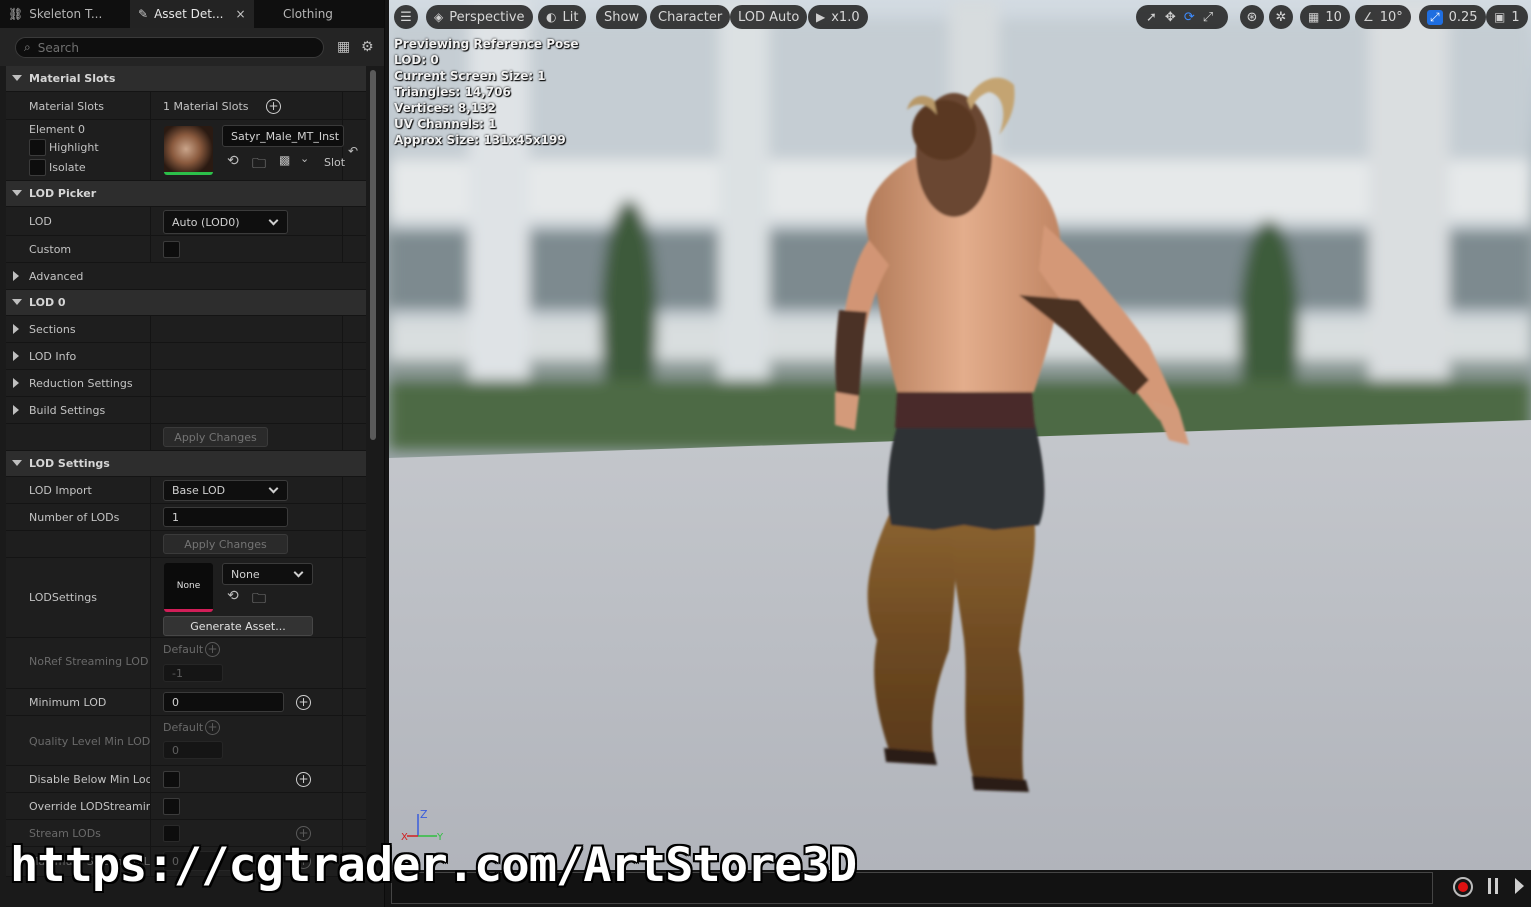 This screenshot has height=907, width=1531. What do you see at coordinates (186, 249) in the screenshot?
I see `row-custom: Custom` at bounding box center [186, 249].